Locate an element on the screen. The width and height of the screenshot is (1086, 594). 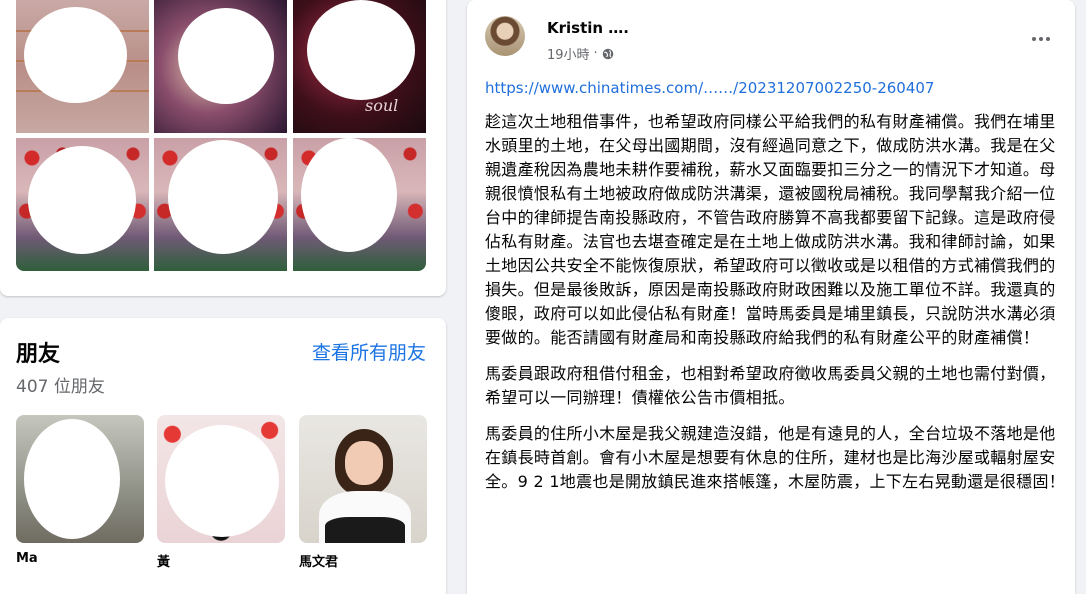
more-options-button is located at coordinates (1041, 39).